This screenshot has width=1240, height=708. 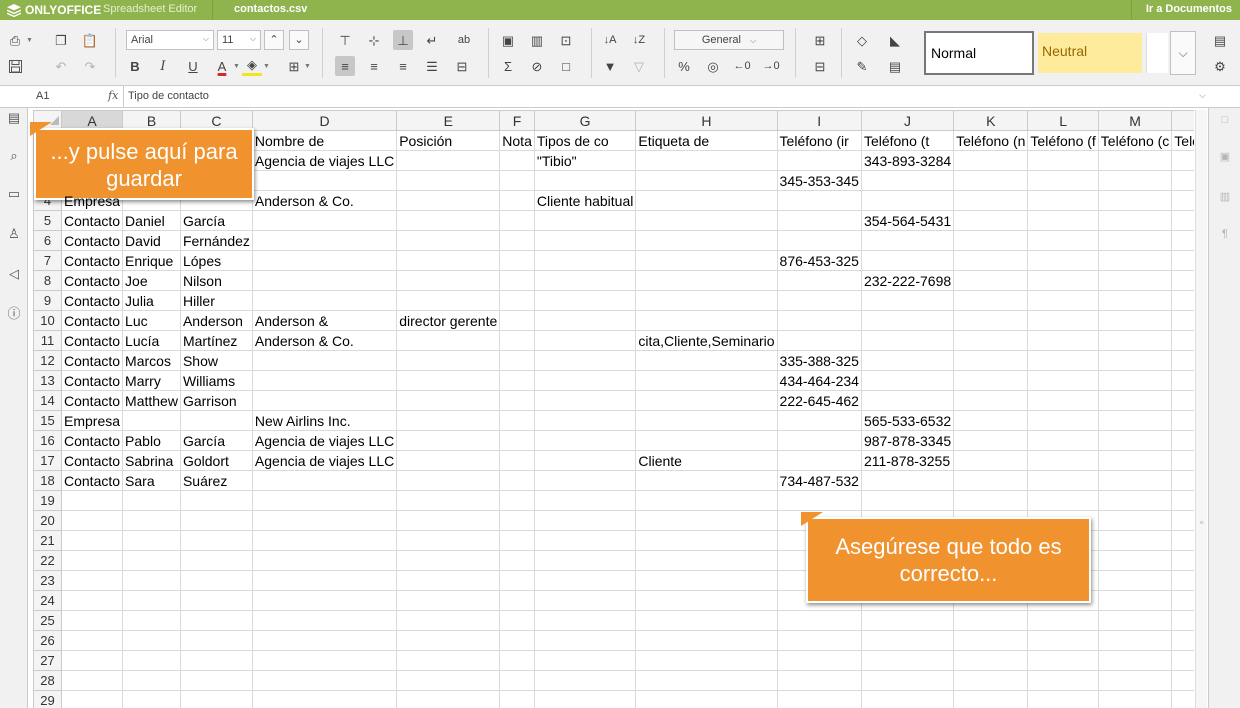 I want to click on feedback-icon: ◁, so click(x=14, y=274).